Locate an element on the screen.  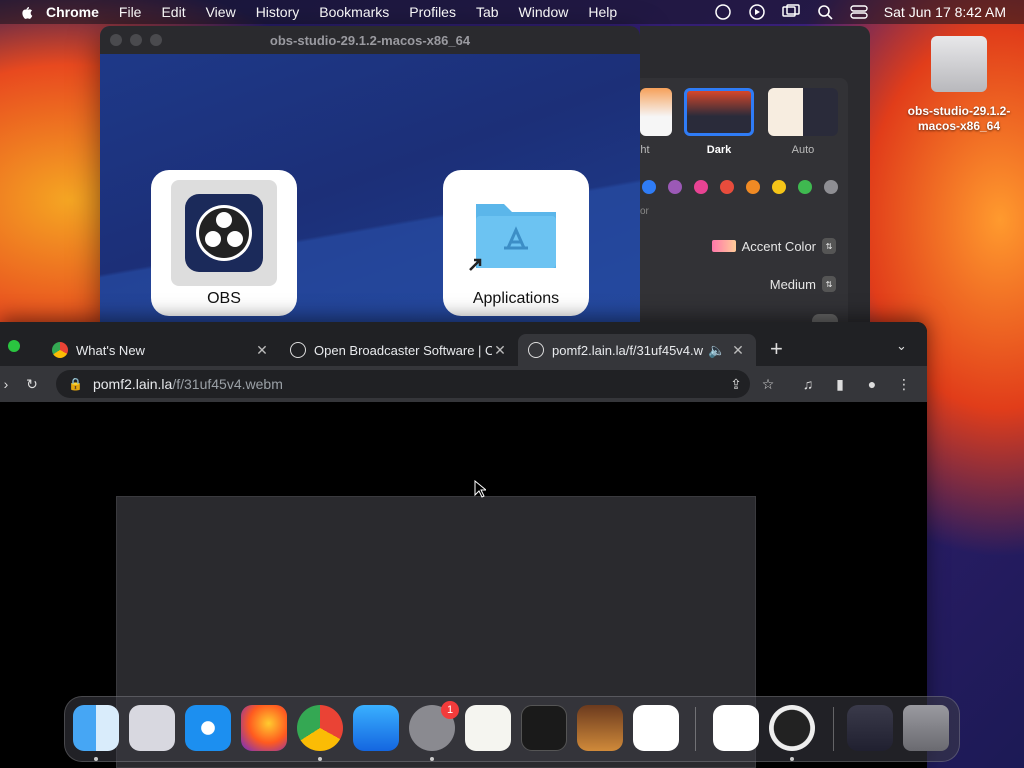
obs-dock-icon is located at coordinates (792, 728).